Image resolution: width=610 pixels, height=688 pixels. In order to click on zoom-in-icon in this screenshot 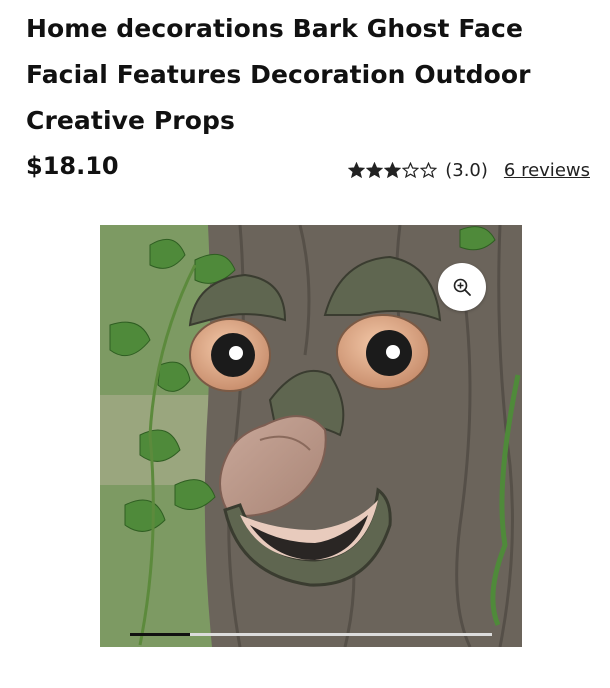, I will do `click(462, 287)`.